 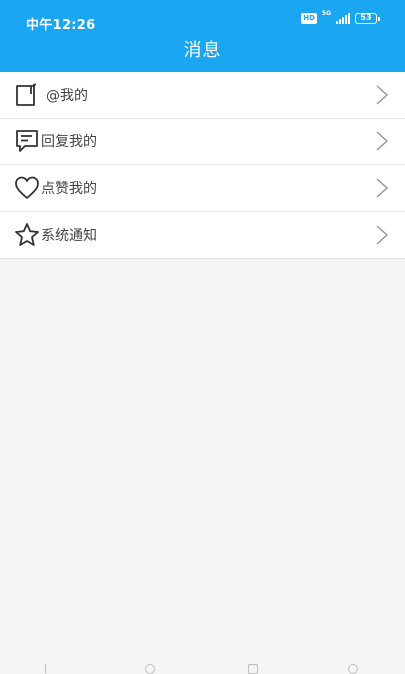 What do you see at coordinates (69, 142) in the screenshot?
I see `menu-item-label: 回复我的` at bounding box center [69, 142].